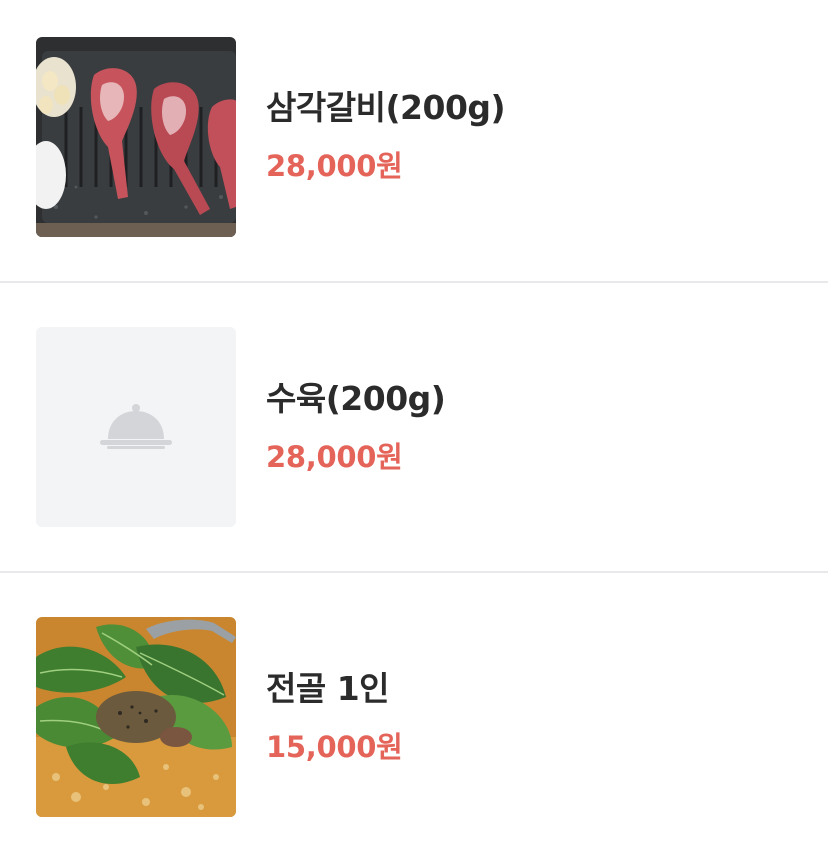 The image size is (828, 850). Describe the element at coordinates (386, 136) in the screenshot. I see `menu-item-info: 삼각갈비(200g) 28,000원` at that location.